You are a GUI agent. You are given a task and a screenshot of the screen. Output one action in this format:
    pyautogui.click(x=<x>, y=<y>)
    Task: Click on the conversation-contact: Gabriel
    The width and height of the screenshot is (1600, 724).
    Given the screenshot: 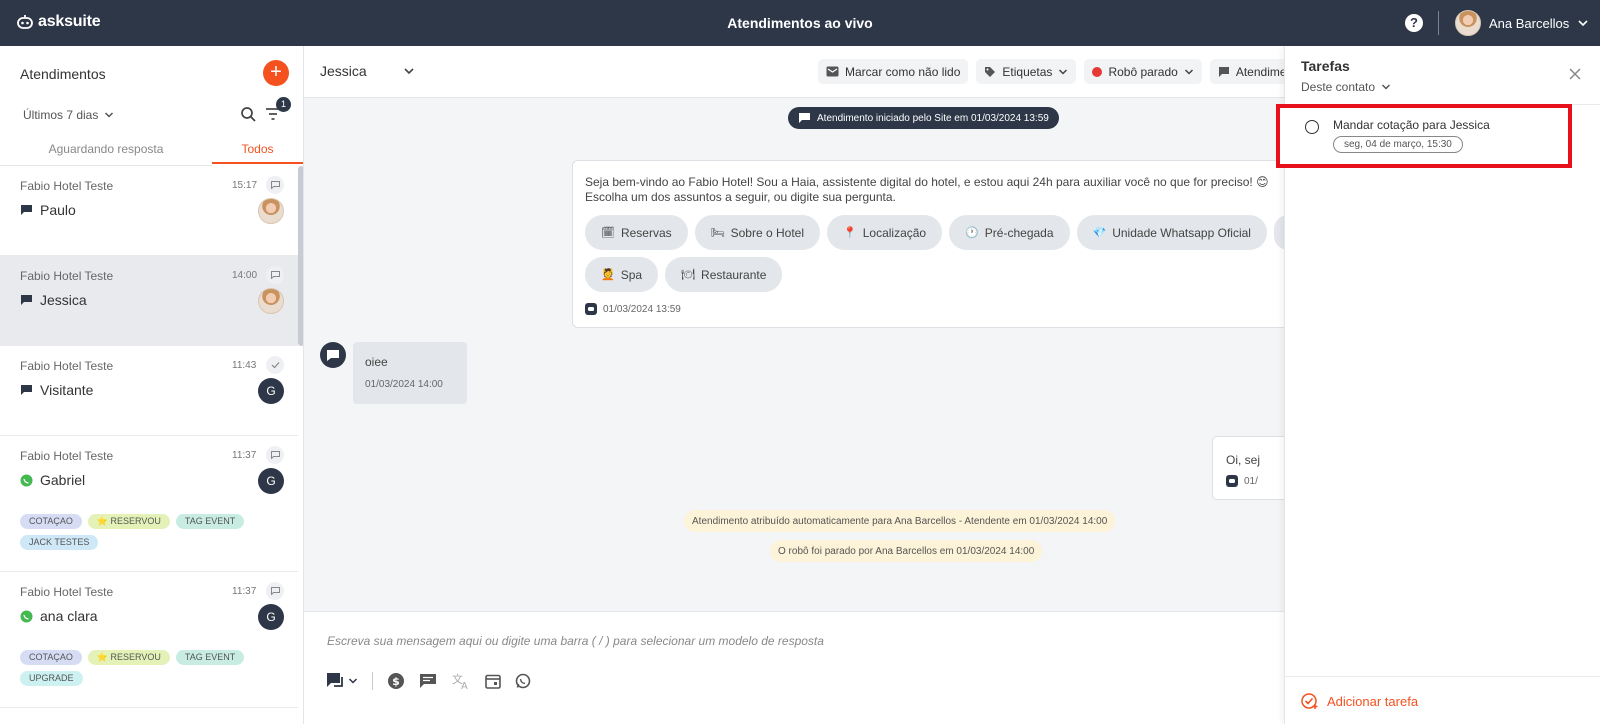 What is the action you would take?
    pyautogui.click(x=52, y=480)
    